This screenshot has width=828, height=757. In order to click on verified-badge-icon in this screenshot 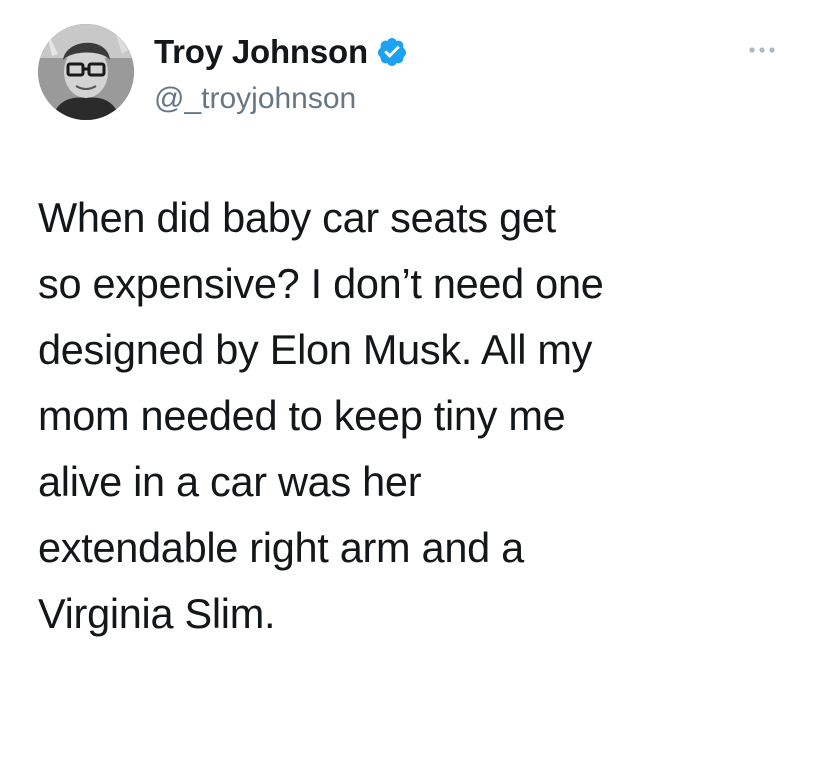, I will do `click(392, 52)`.